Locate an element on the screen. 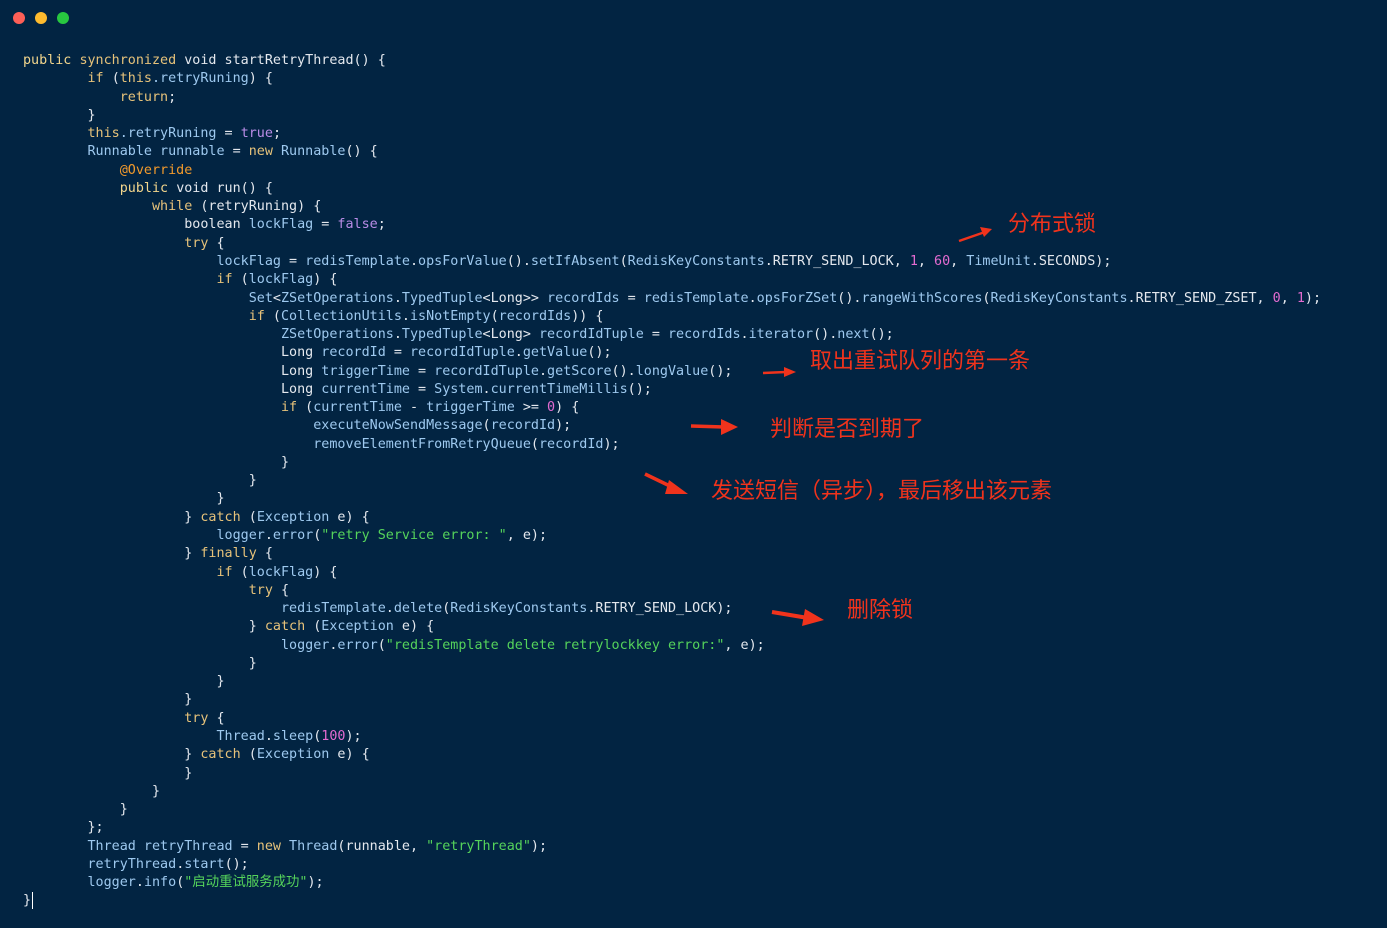 The image size is (1387, 928). code-token: opsForZSet is located at coordinates (797, 298).